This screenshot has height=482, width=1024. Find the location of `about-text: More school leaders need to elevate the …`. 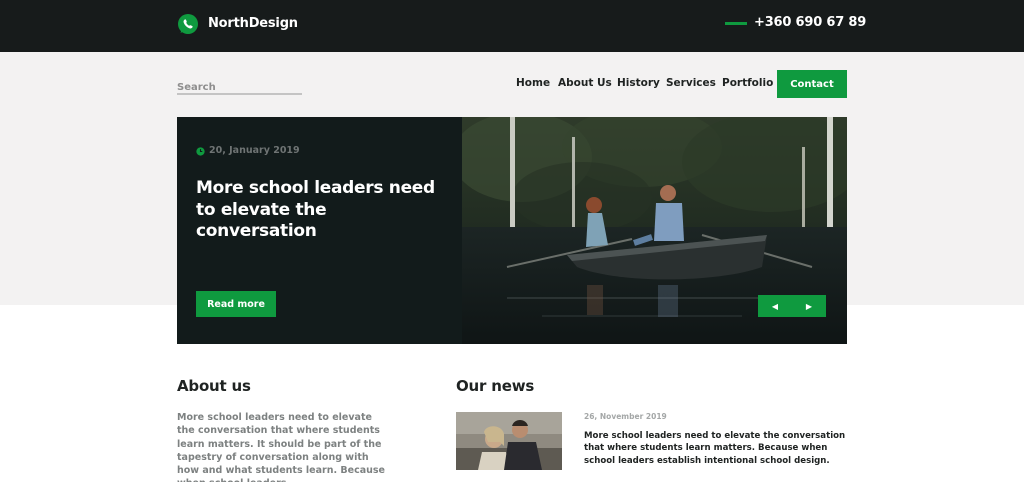

about-text: More school leaders need to elevate the … is located at coordinates (281, 447).